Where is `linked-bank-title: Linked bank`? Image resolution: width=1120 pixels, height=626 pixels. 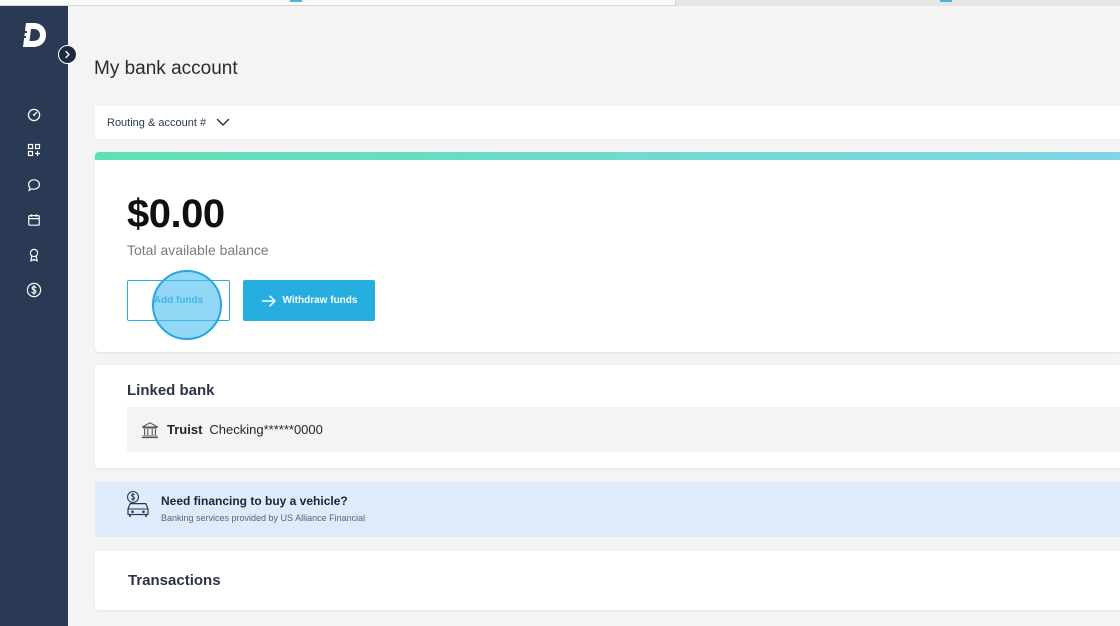 linked-bank-title: Linked bank is located at coordinates (171, 390).